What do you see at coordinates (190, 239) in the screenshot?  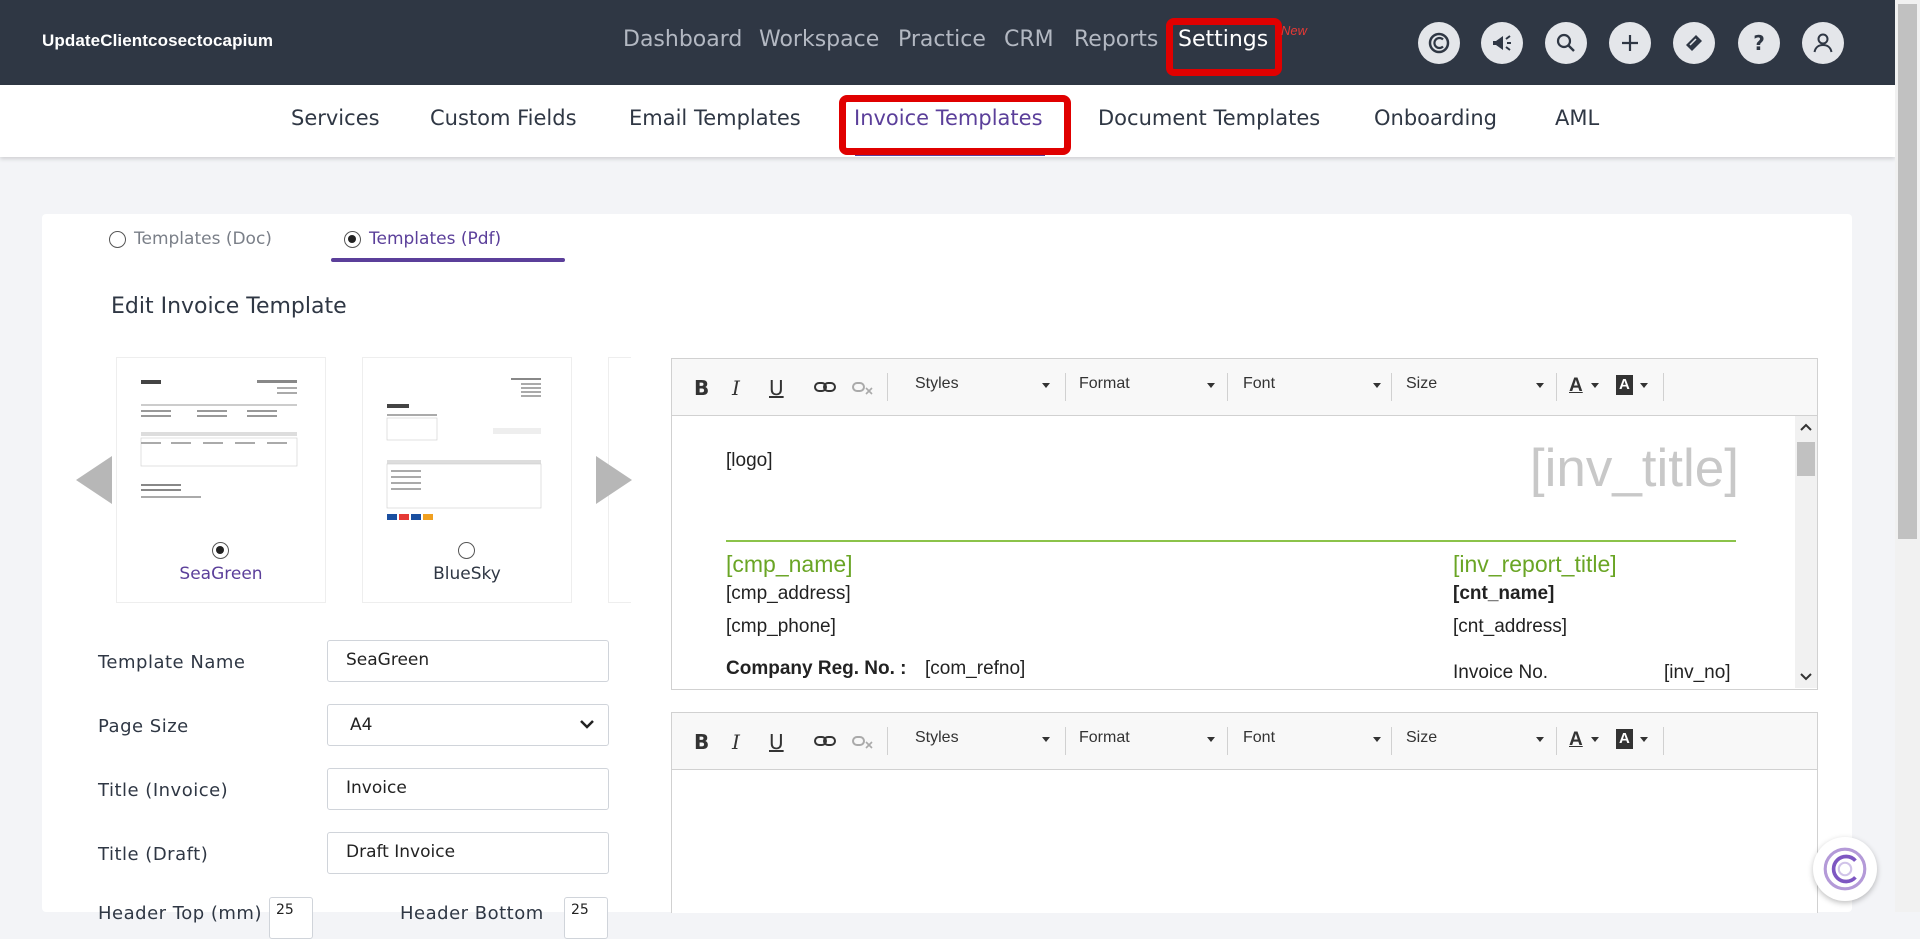 I see `tab-templates-doc: Templates (Doc)` at bounding box center [190, 239].